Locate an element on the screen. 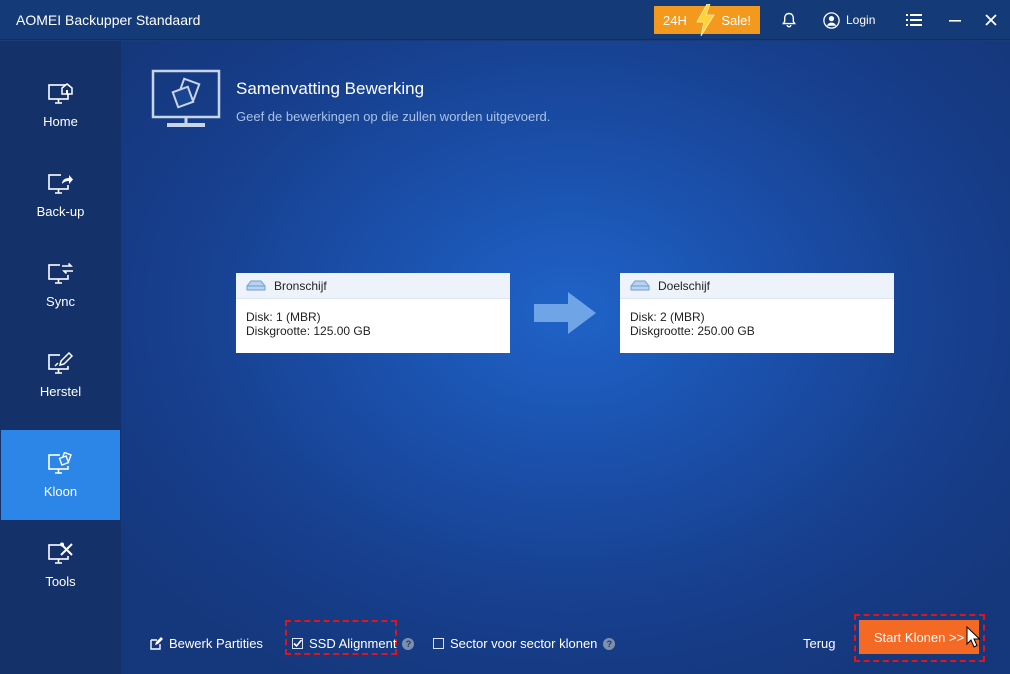 The height and width of the screenshot is (674, 1010). back-button: Terug is located at coordinates (819, 643).